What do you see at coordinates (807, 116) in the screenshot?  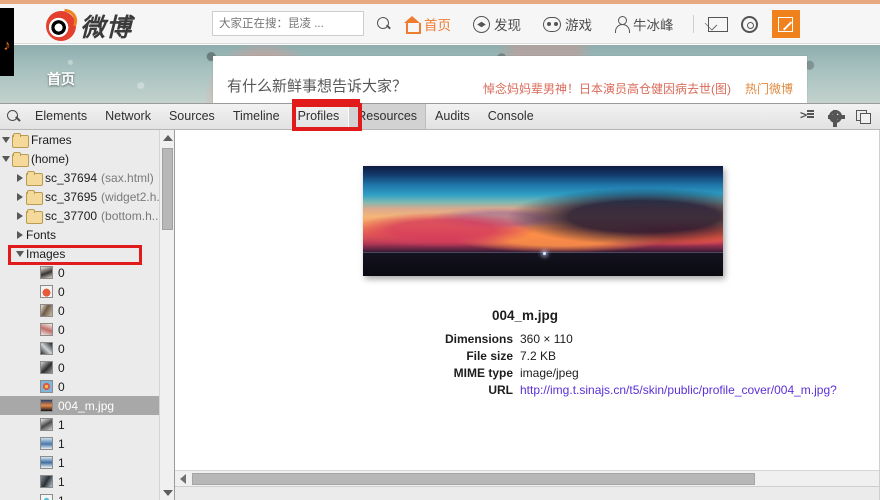 I see `toggle-drawer-button` at bounding box center [807, 116].